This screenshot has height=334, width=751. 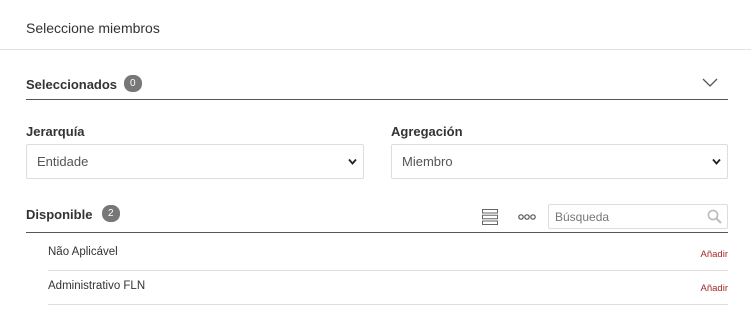 What do you see at coordinates (377, 85) in the screenshot?
I see `selected-section-header: Seleccionados 0` at bounding box center [377, 85].